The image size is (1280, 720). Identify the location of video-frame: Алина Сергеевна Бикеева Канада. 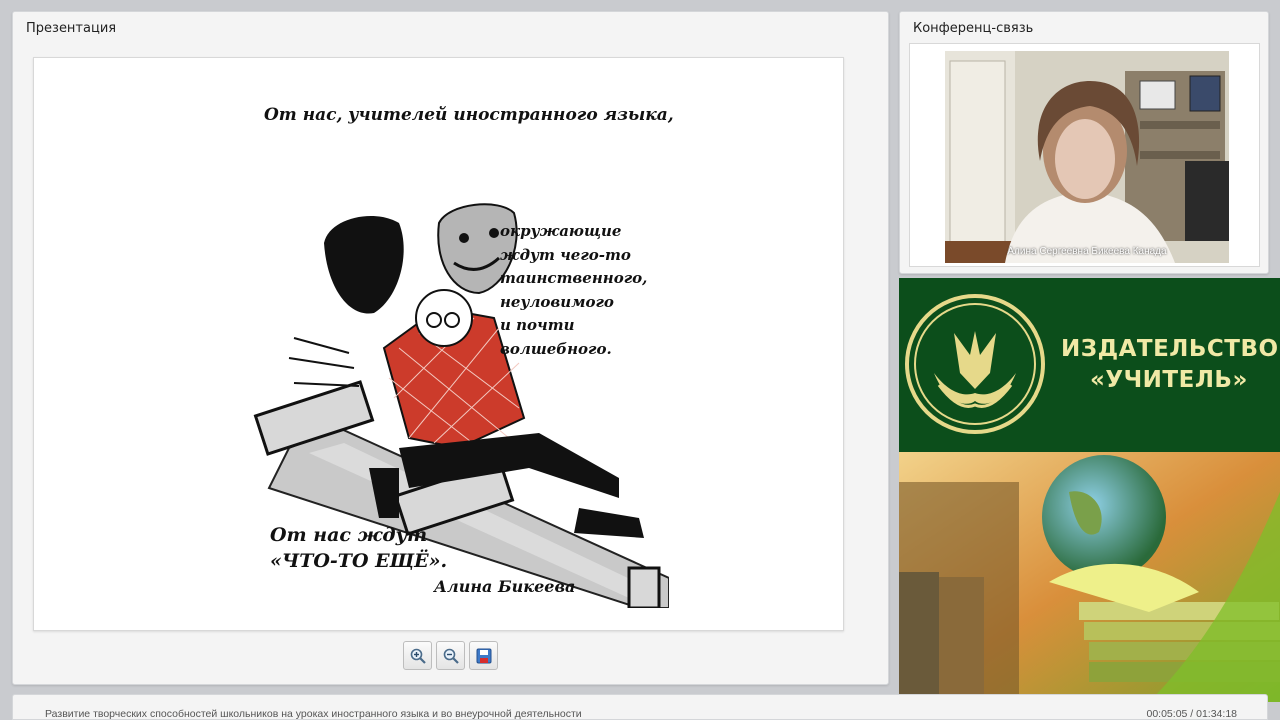
(1084, 155).